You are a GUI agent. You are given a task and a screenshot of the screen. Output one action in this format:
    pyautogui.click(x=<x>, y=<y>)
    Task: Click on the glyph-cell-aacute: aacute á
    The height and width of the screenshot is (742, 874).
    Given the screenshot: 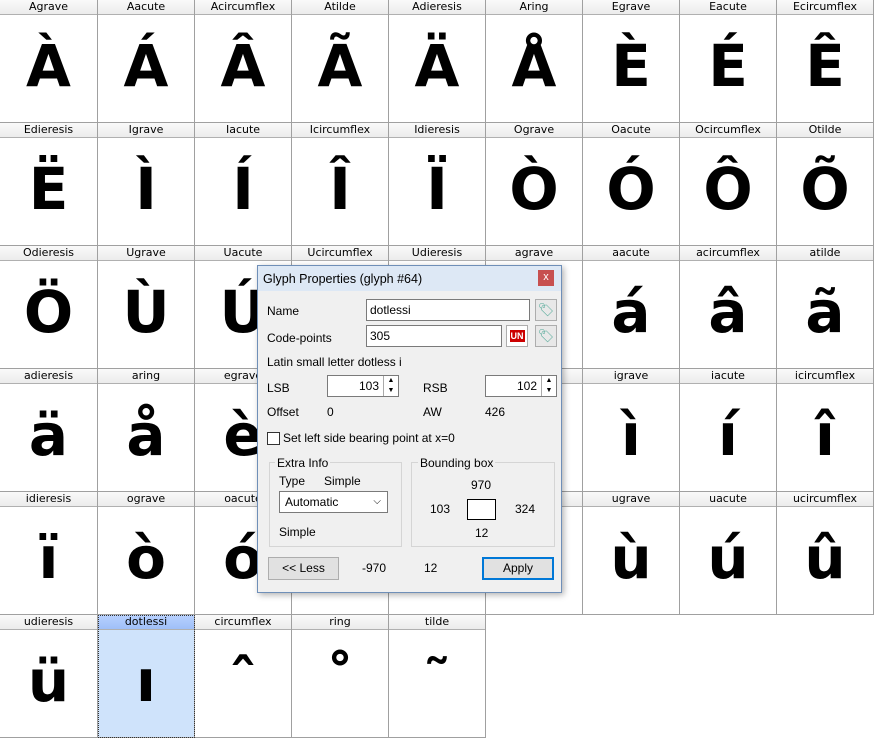 What is the action you would take?
    pyautogui.click(x=631, y=307)
    